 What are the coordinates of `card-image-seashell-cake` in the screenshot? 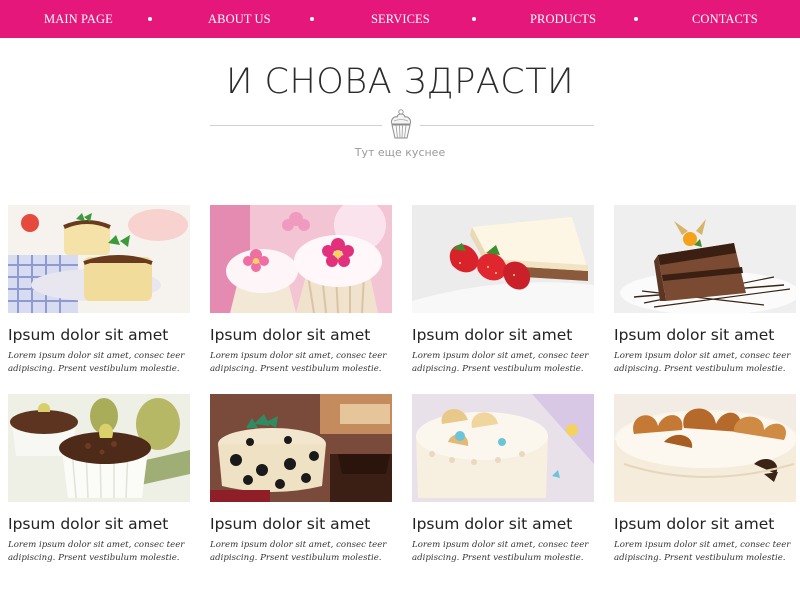 It's located at (503, 448).